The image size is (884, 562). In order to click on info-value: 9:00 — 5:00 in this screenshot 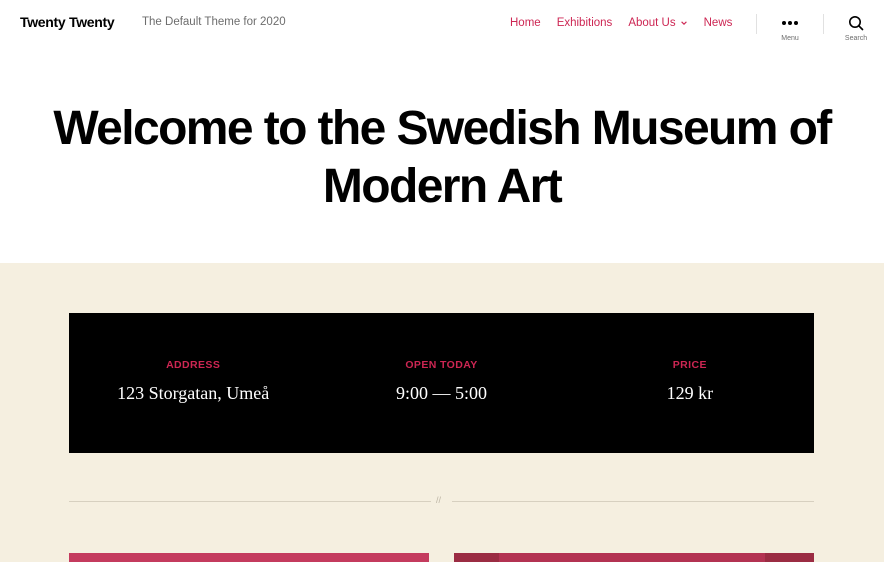, I will do `click(441, 393)`.